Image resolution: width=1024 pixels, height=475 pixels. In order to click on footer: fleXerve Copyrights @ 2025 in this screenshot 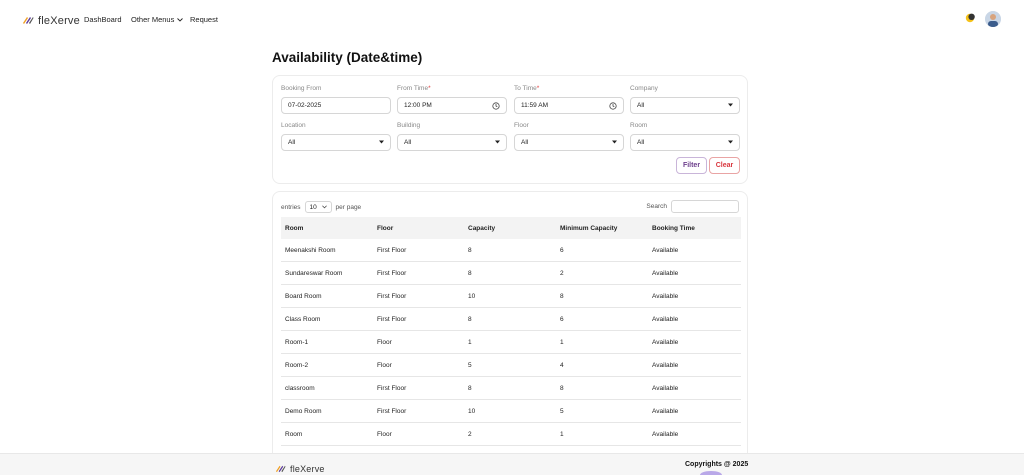, I will do `click(512, 464)`.